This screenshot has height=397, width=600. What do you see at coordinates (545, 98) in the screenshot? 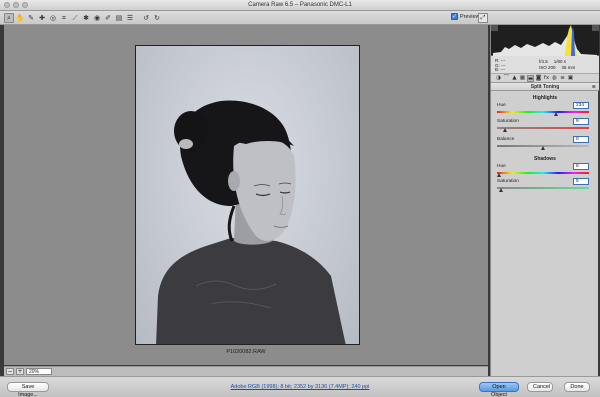
I see `highlights-title: Highlights` at bounding box center [545, 98].